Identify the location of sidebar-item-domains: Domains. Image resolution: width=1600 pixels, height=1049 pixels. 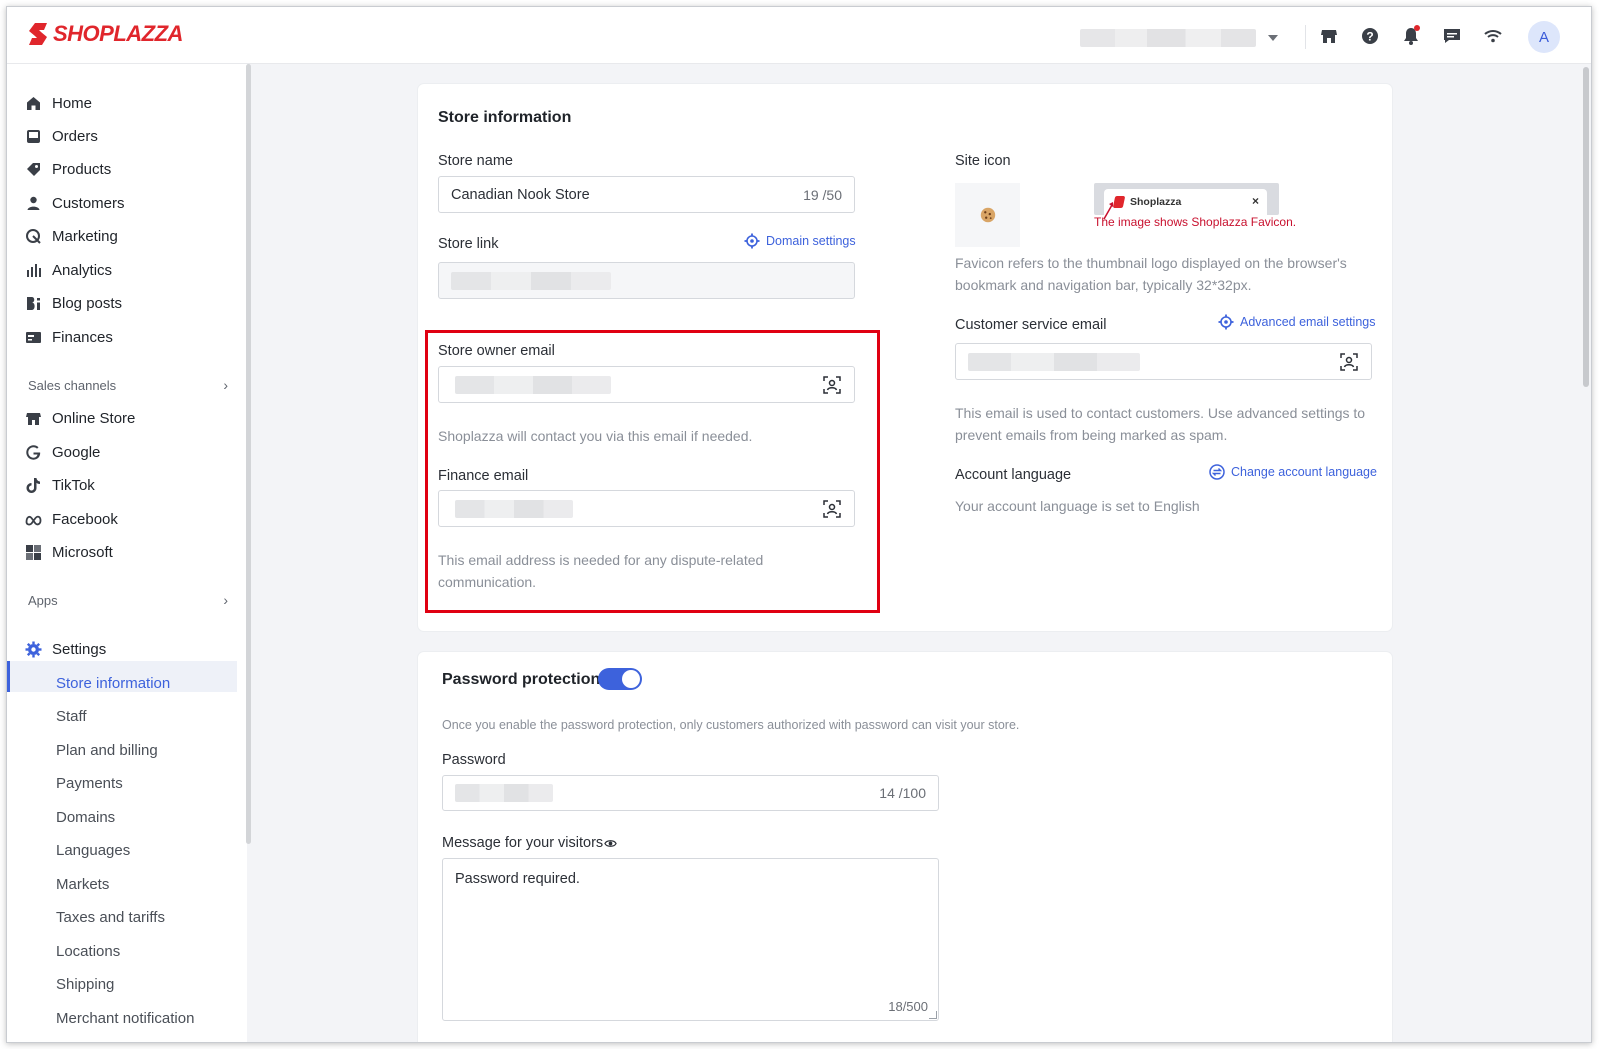
(85, 817).